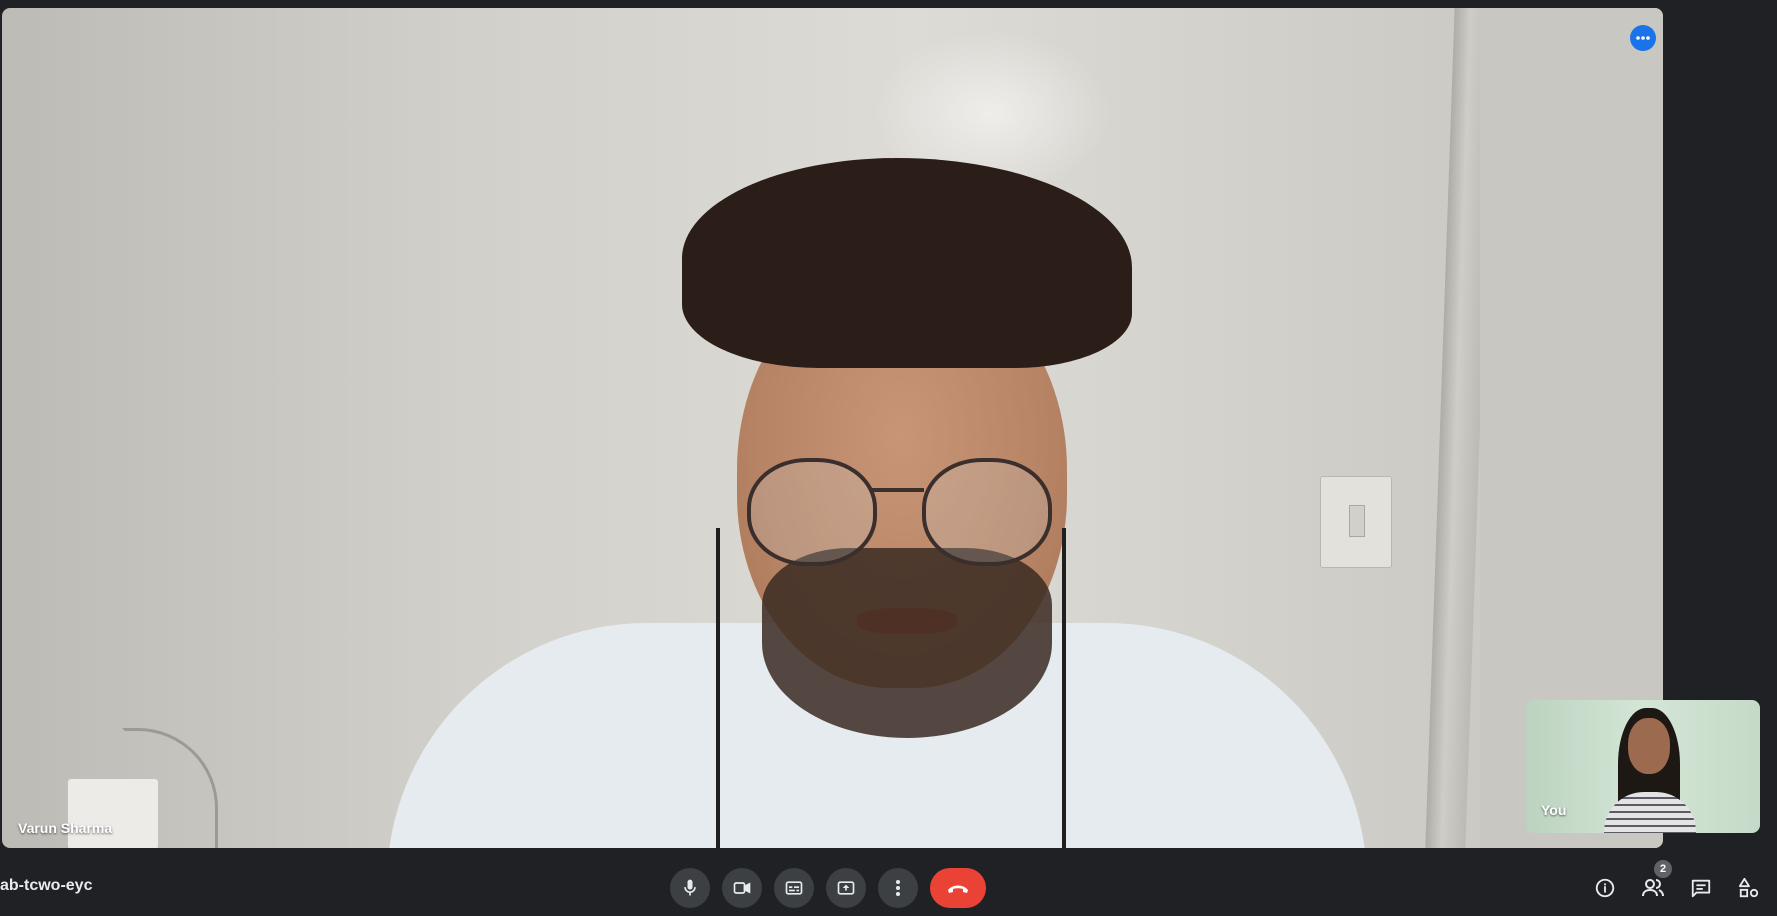 The image size is (1777, 916). Describe the element at coordinates (812, 512) in the screenshot. I see `glasses-left-lens` at that location.